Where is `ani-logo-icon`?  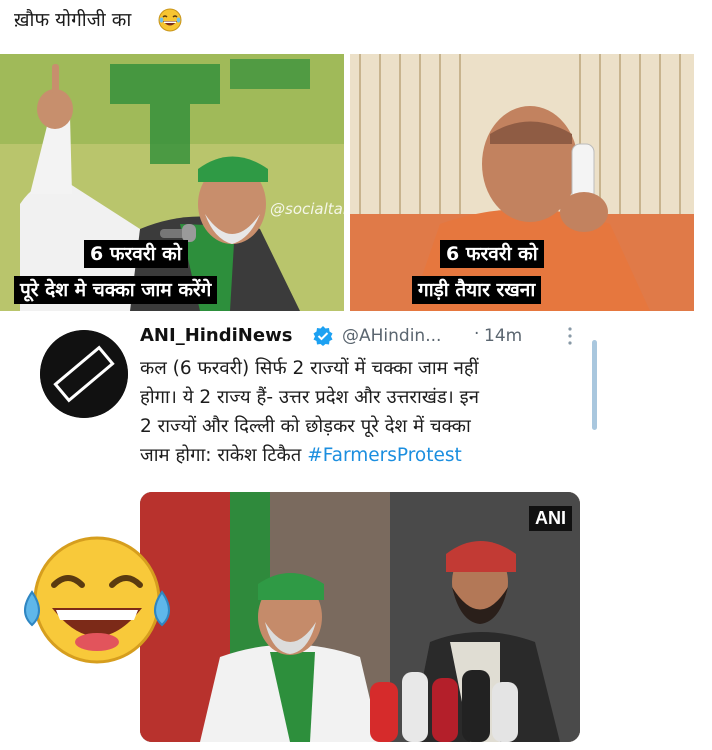 ani-logo-icon is located at coordinates (84, 374).